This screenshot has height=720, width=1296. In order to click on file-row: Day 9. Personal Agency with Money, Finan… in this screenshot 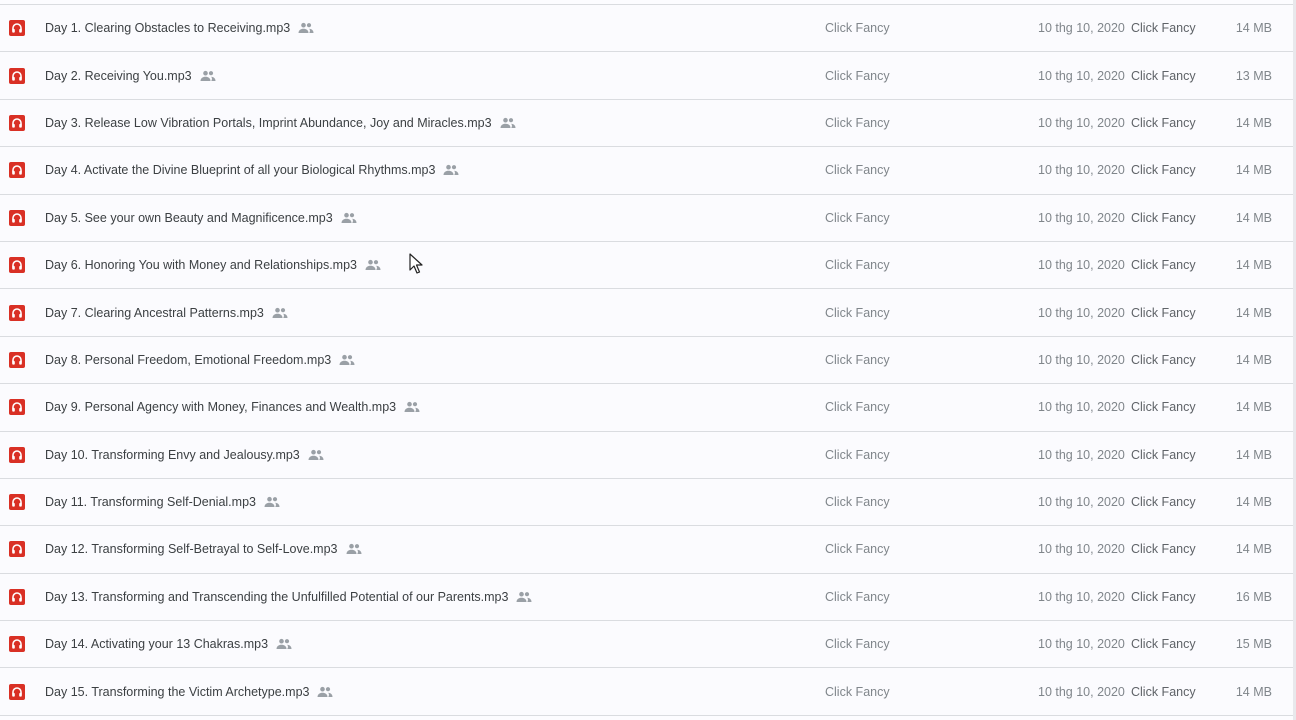, I will do `click(648, 408)`.